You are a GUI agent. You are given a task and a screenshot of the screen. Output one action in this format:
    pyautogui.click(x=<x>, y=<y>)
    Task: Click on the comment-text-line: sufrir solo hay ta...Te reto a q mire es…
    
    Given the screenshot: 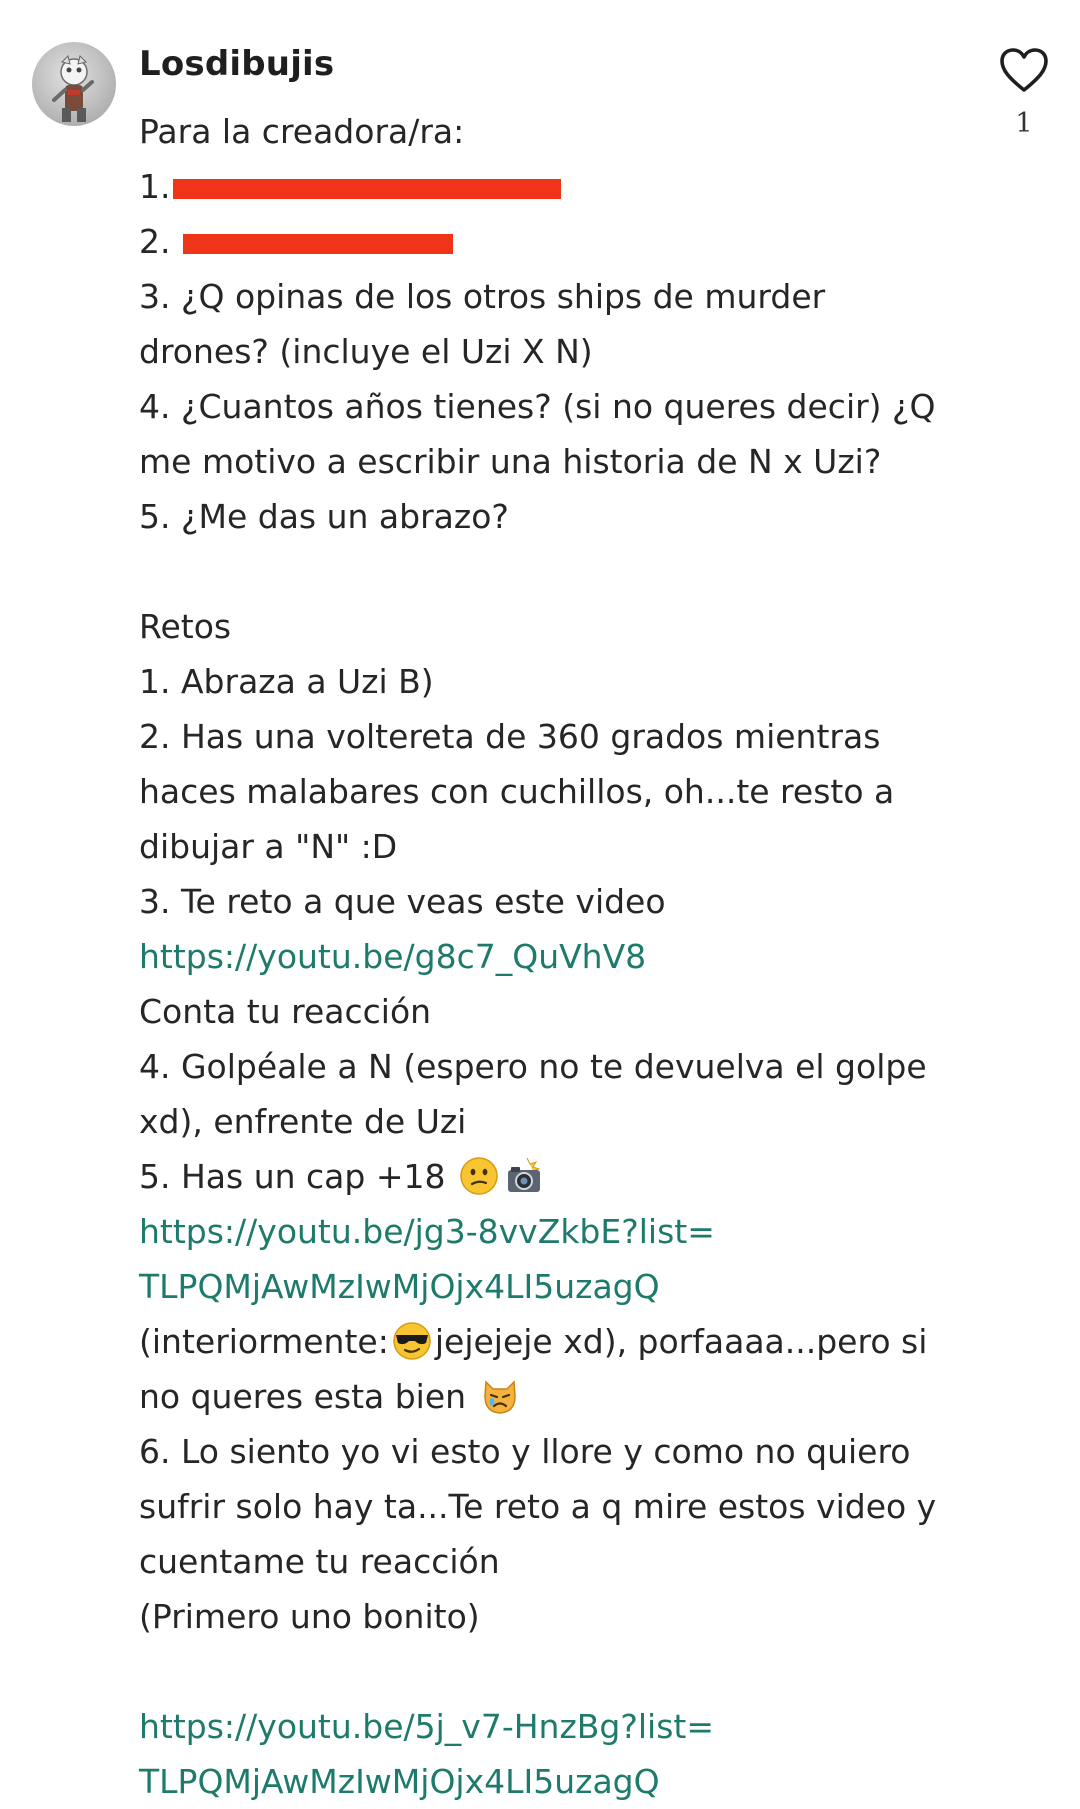 What is the action you would take?
    pyautogui.click(x=538, y=1506)
    